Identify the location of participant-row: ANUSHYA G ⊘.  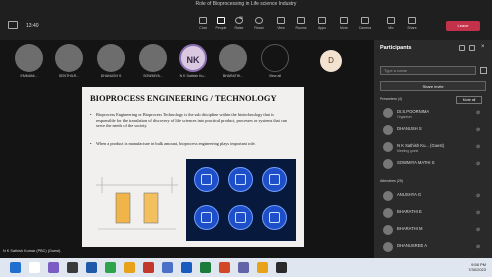
(432, 196).